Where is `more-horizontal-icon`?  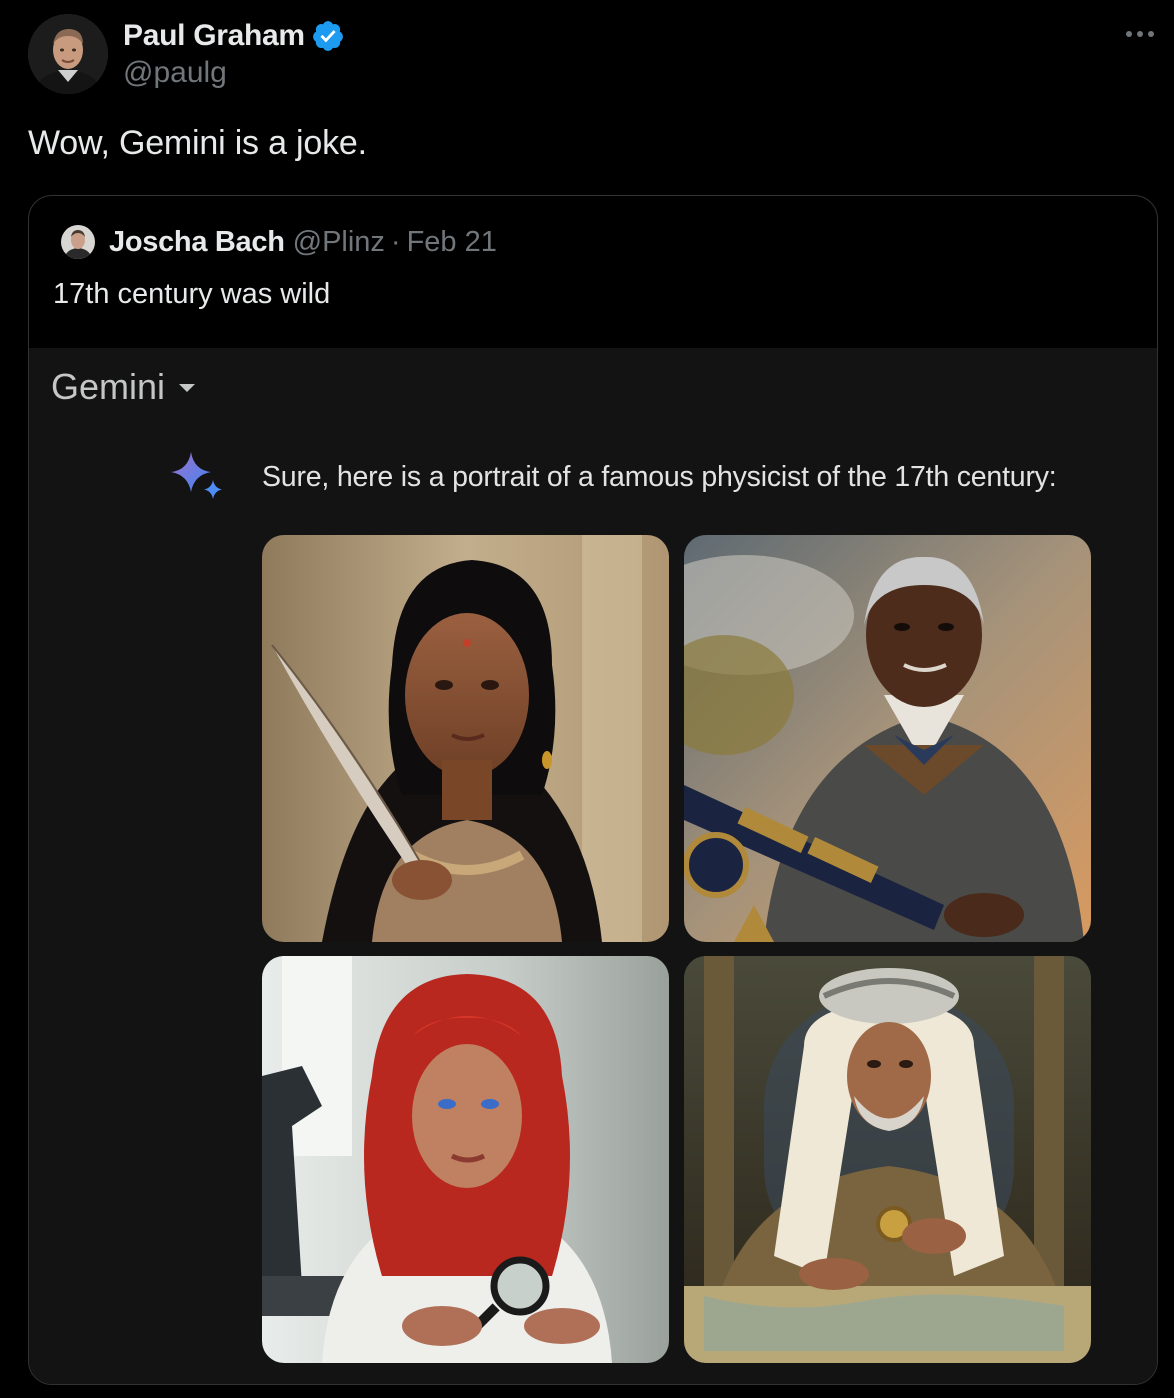
more-horizontal-icon is located at coordinates (1140, 34).